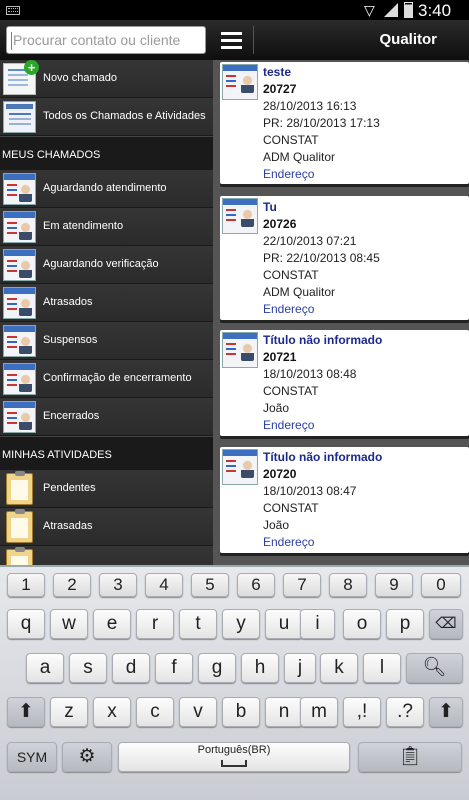 The image size is (469, 800). Describe the element at coordinates (284, 712) in the screenshot. I see `key-n: n` at that location.